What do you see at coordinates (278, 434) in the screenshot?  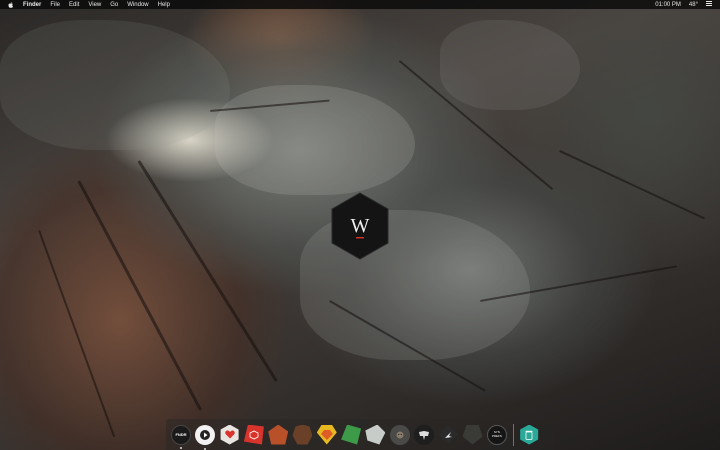 I see `dock-item-lion-app` at bounding box center [278, 434].